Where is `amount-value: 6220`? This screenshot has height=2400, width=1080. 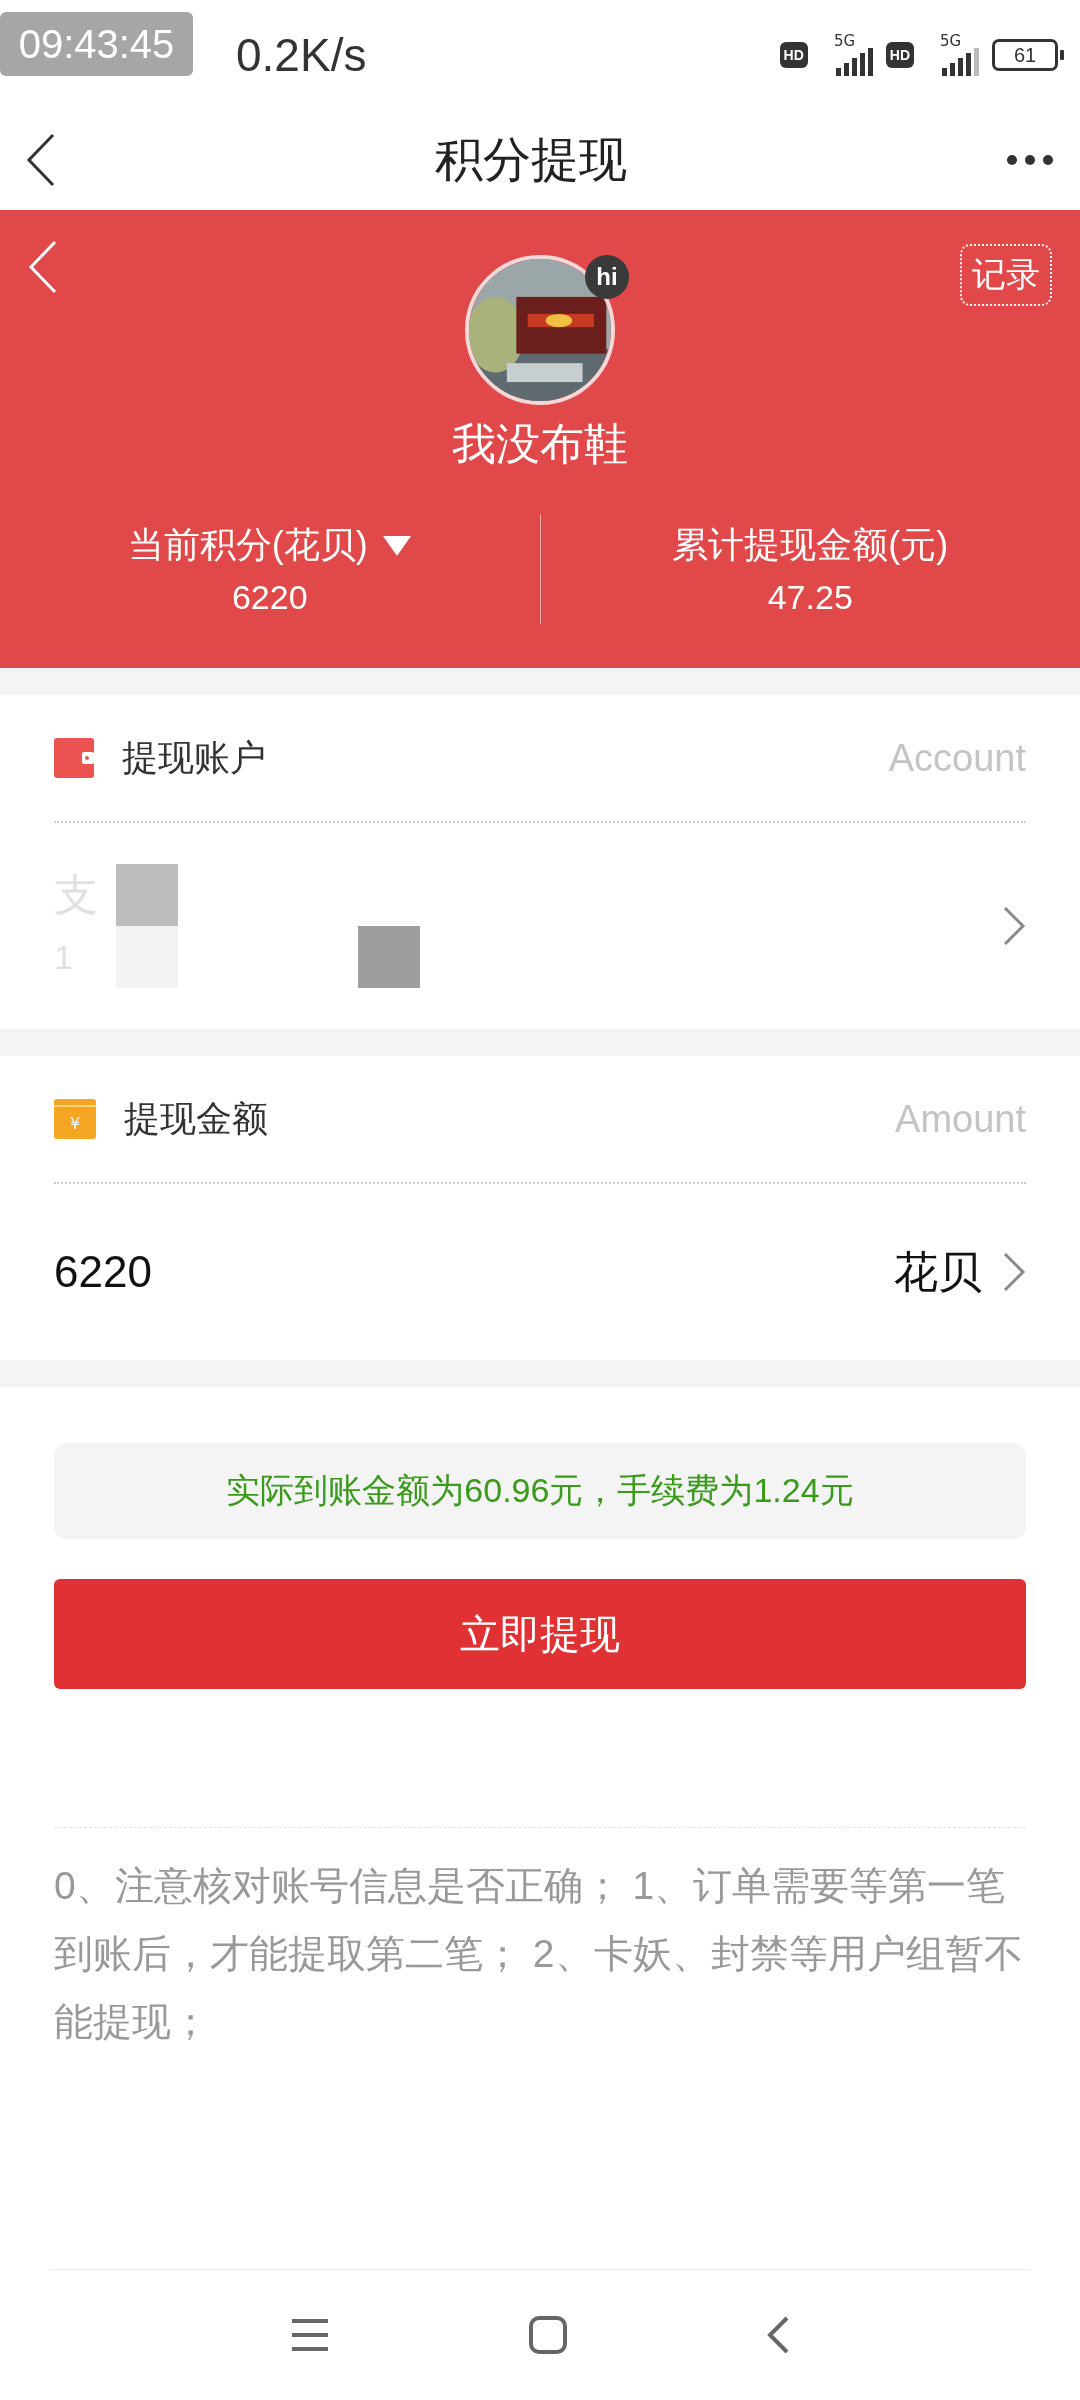
amount-value: 6220 is located at coordinates (474, 1272).